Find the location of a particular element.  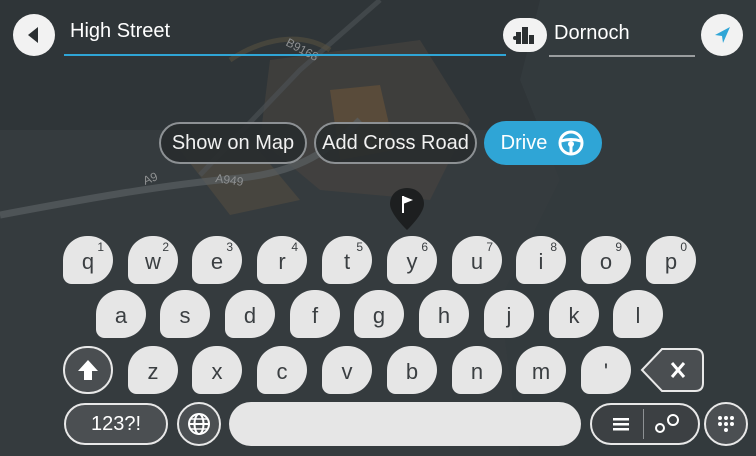

key-label: j is located at coordinates (509, 315).